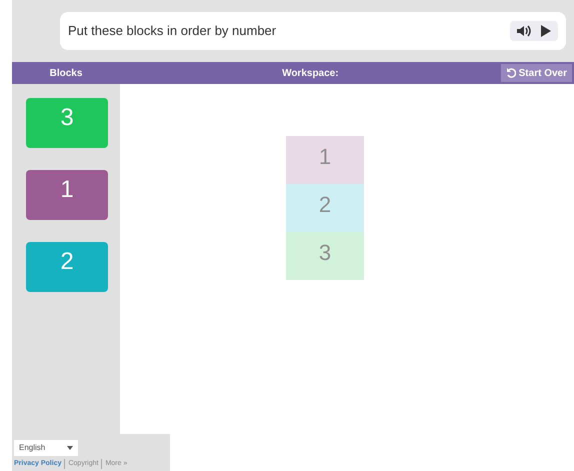 This screenshot has width=574, height=471. What do you see at coordinates (524, 31) in the screenshot?
I see `speaker-icon` at bounding box center [524, 31].